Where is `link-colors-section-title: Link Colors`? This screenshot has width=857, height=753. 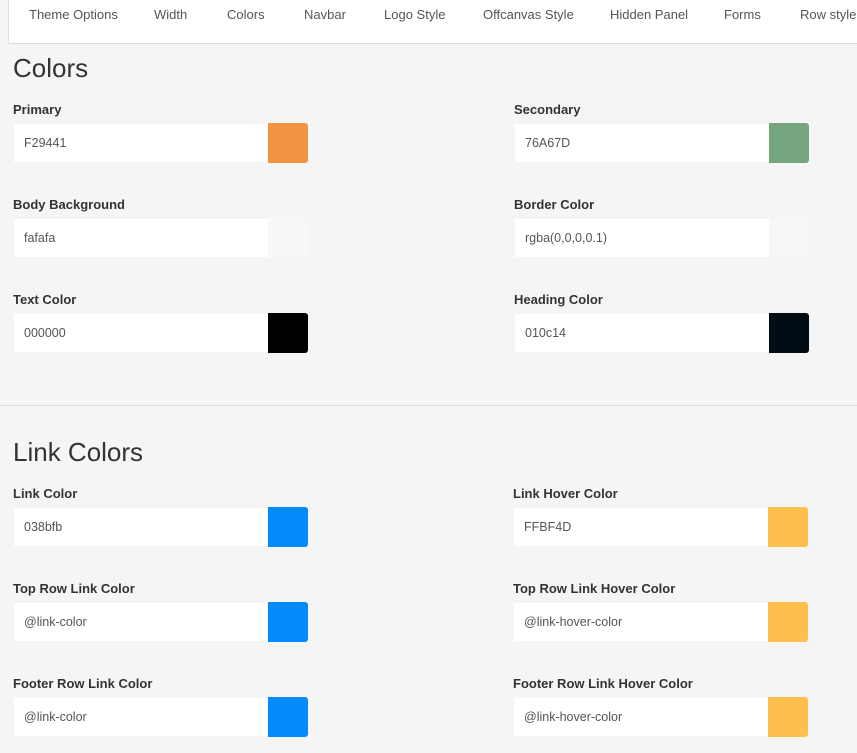 link-colors-section-title: Link Colors is located at coordinates (78, 452).